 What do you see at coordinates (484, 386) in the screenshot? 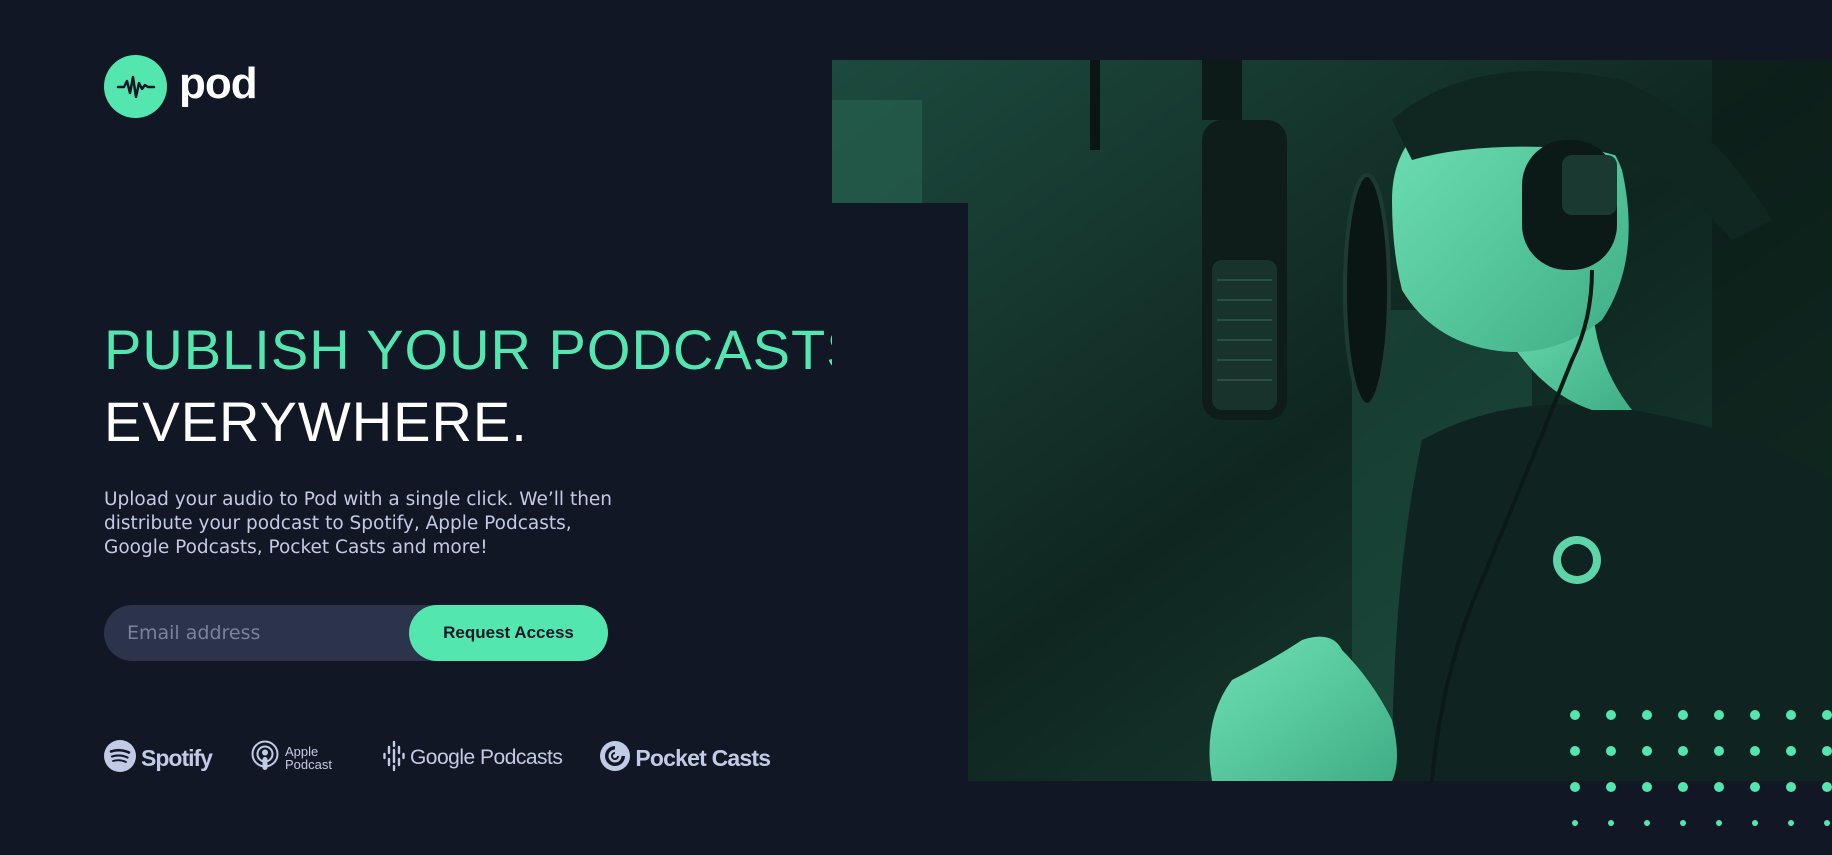
I see `hero-title: PUBLISH YOUR PODCASTS EVERYWHERE.` at bounding box center [484, 386].